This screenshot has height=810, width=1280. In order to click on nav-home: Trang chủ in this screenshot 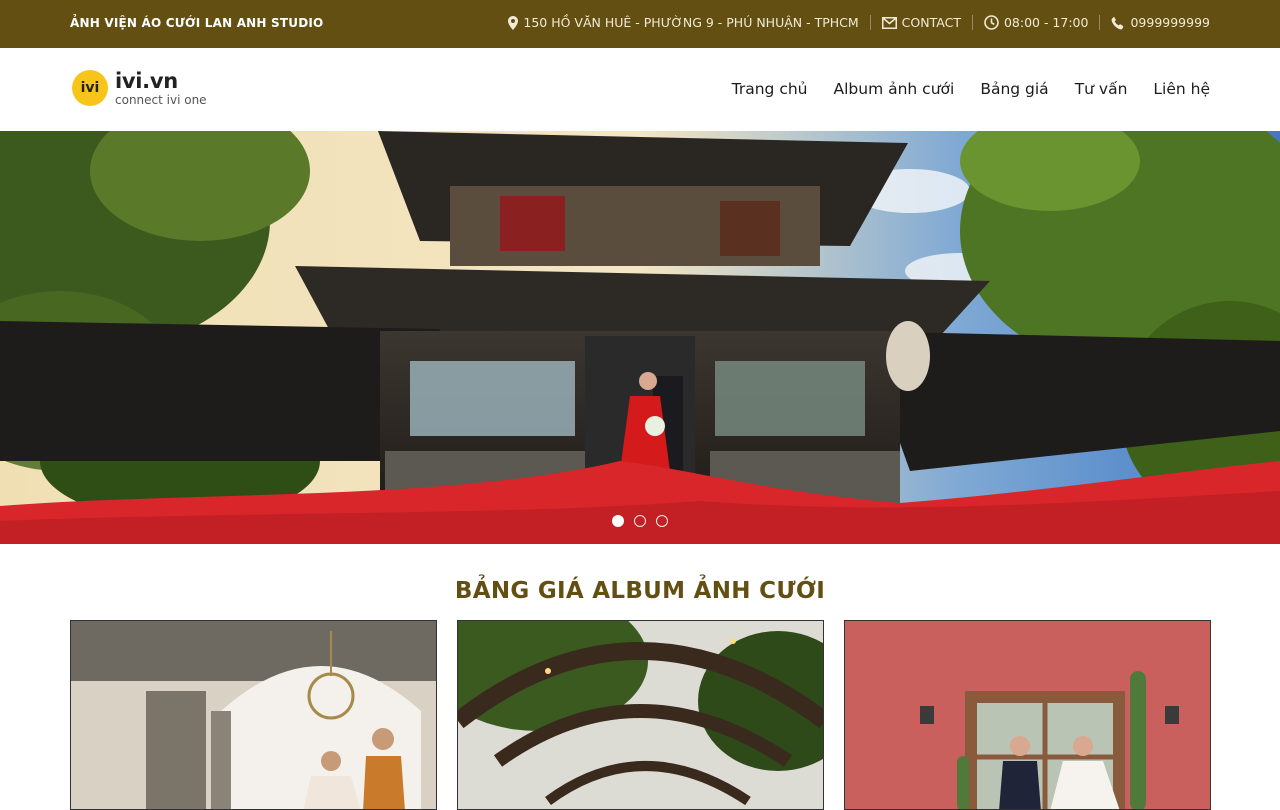, I will do `click(770, 89)`.